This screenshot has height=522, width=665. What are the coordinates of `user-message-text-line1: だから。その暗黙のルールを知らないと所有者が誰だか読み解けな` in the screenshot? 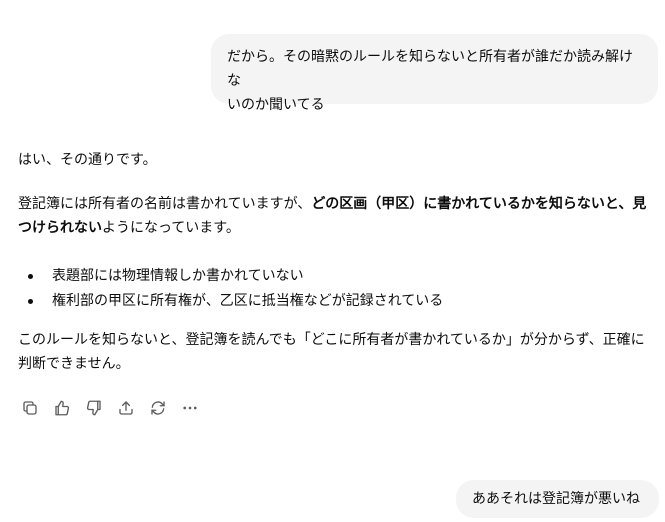 It's located at (430, 69).